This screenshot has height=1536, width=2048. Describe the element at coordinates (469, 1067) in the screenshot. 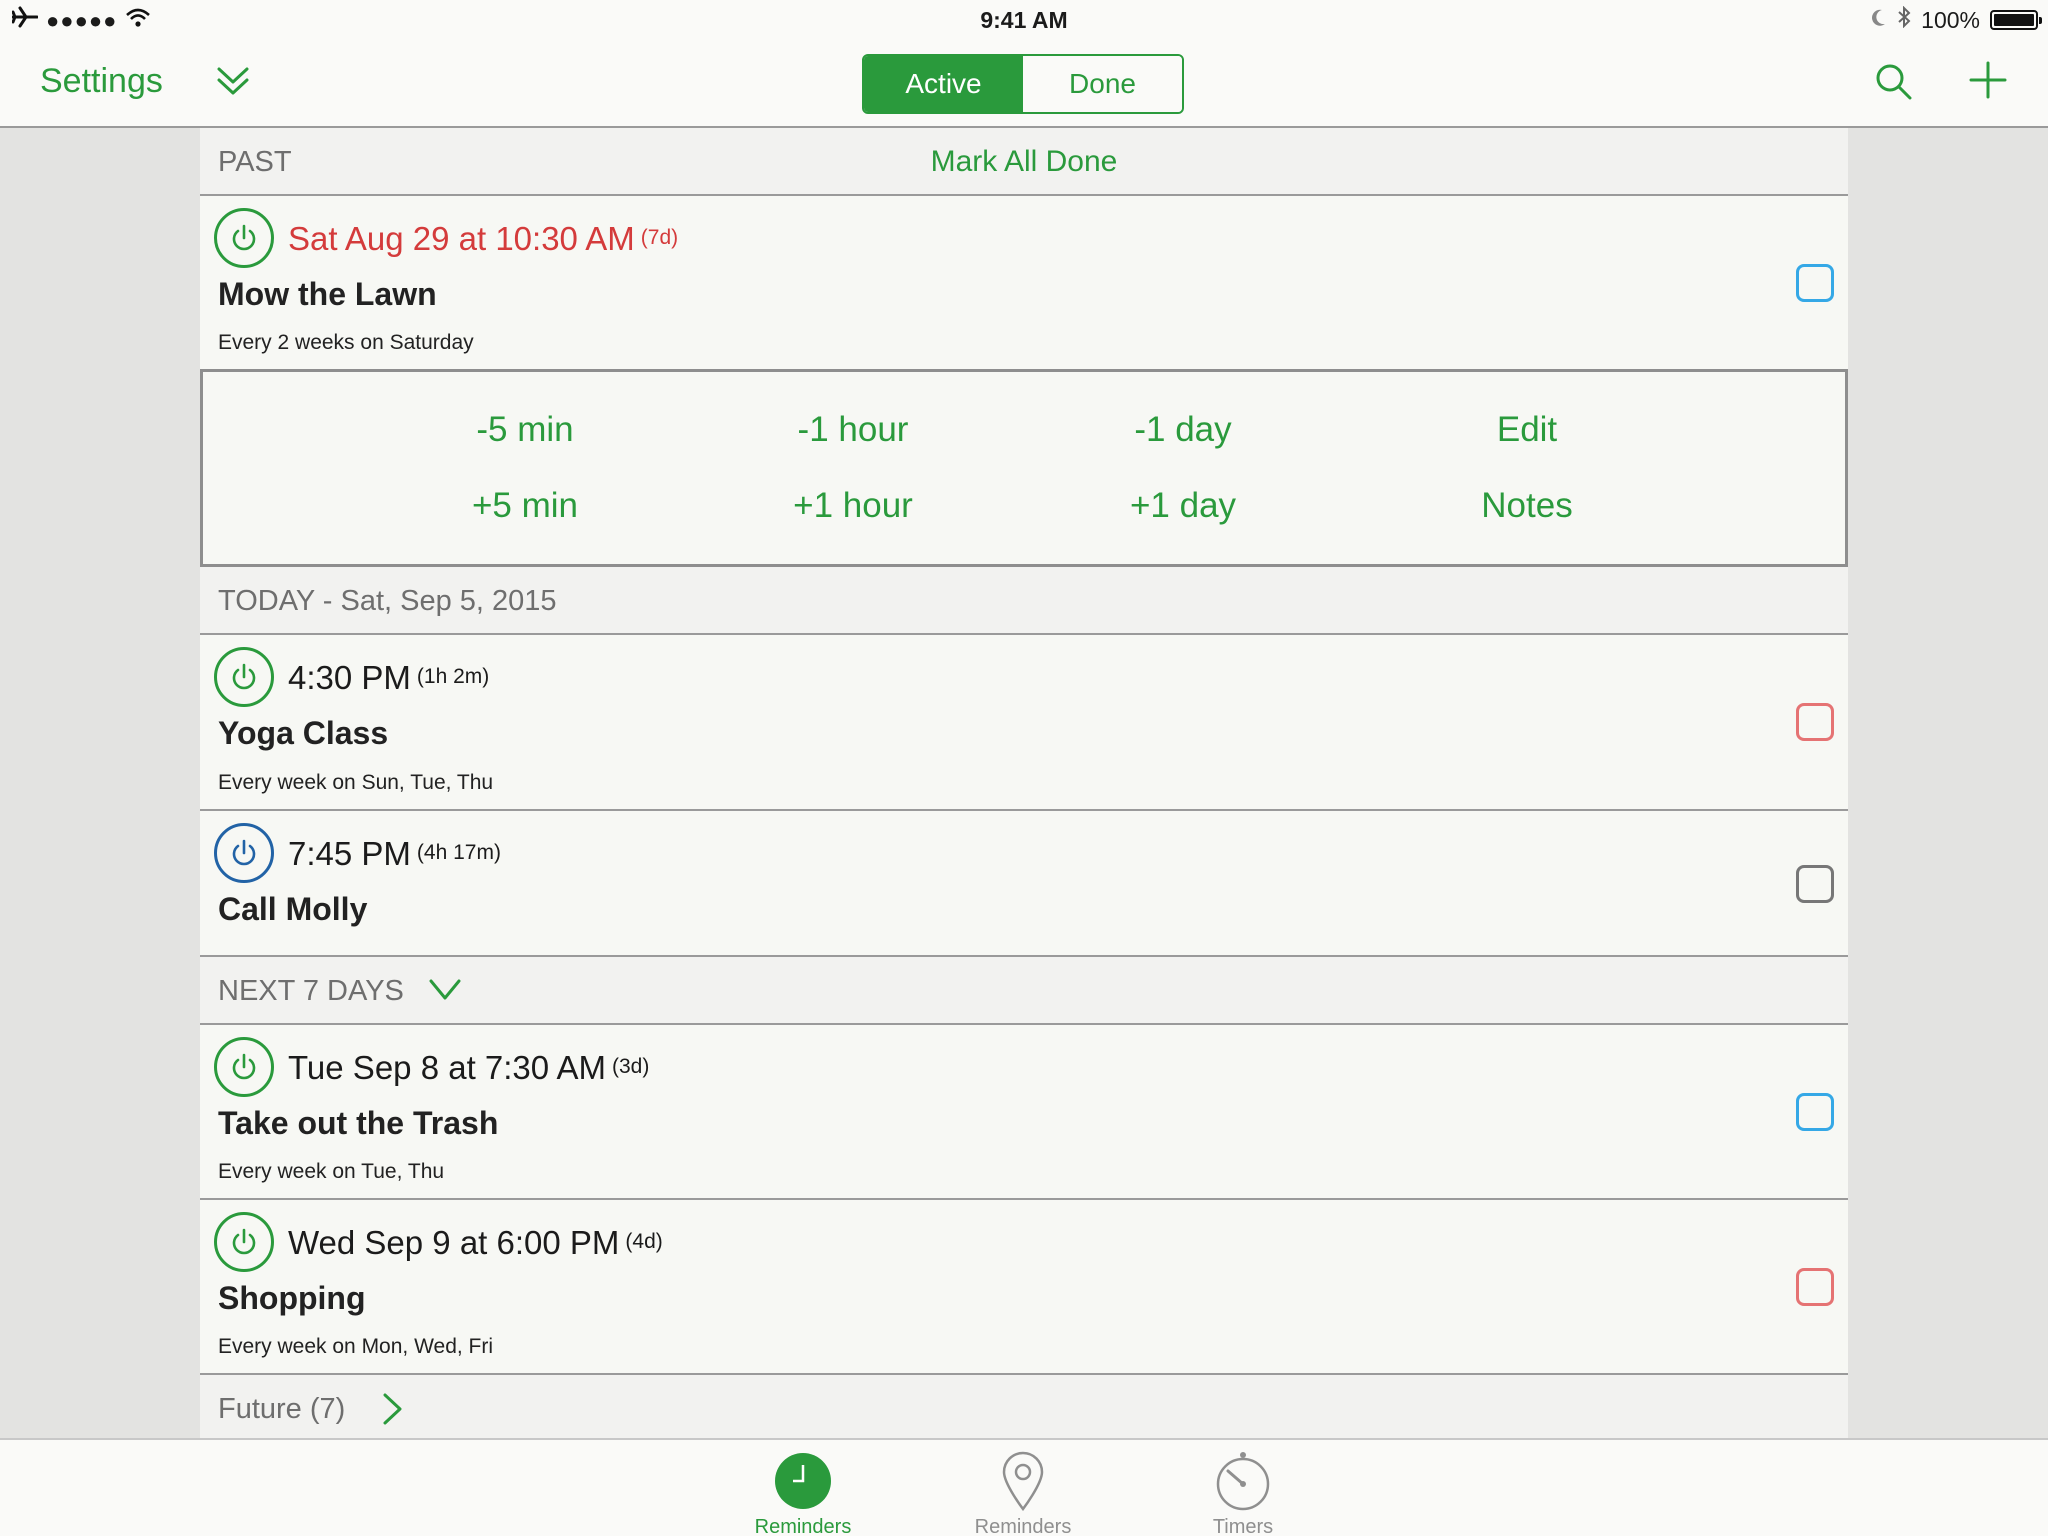

I see `reminder-time: Tue Sep 8 at 7:30 AM (3d)` at that location.